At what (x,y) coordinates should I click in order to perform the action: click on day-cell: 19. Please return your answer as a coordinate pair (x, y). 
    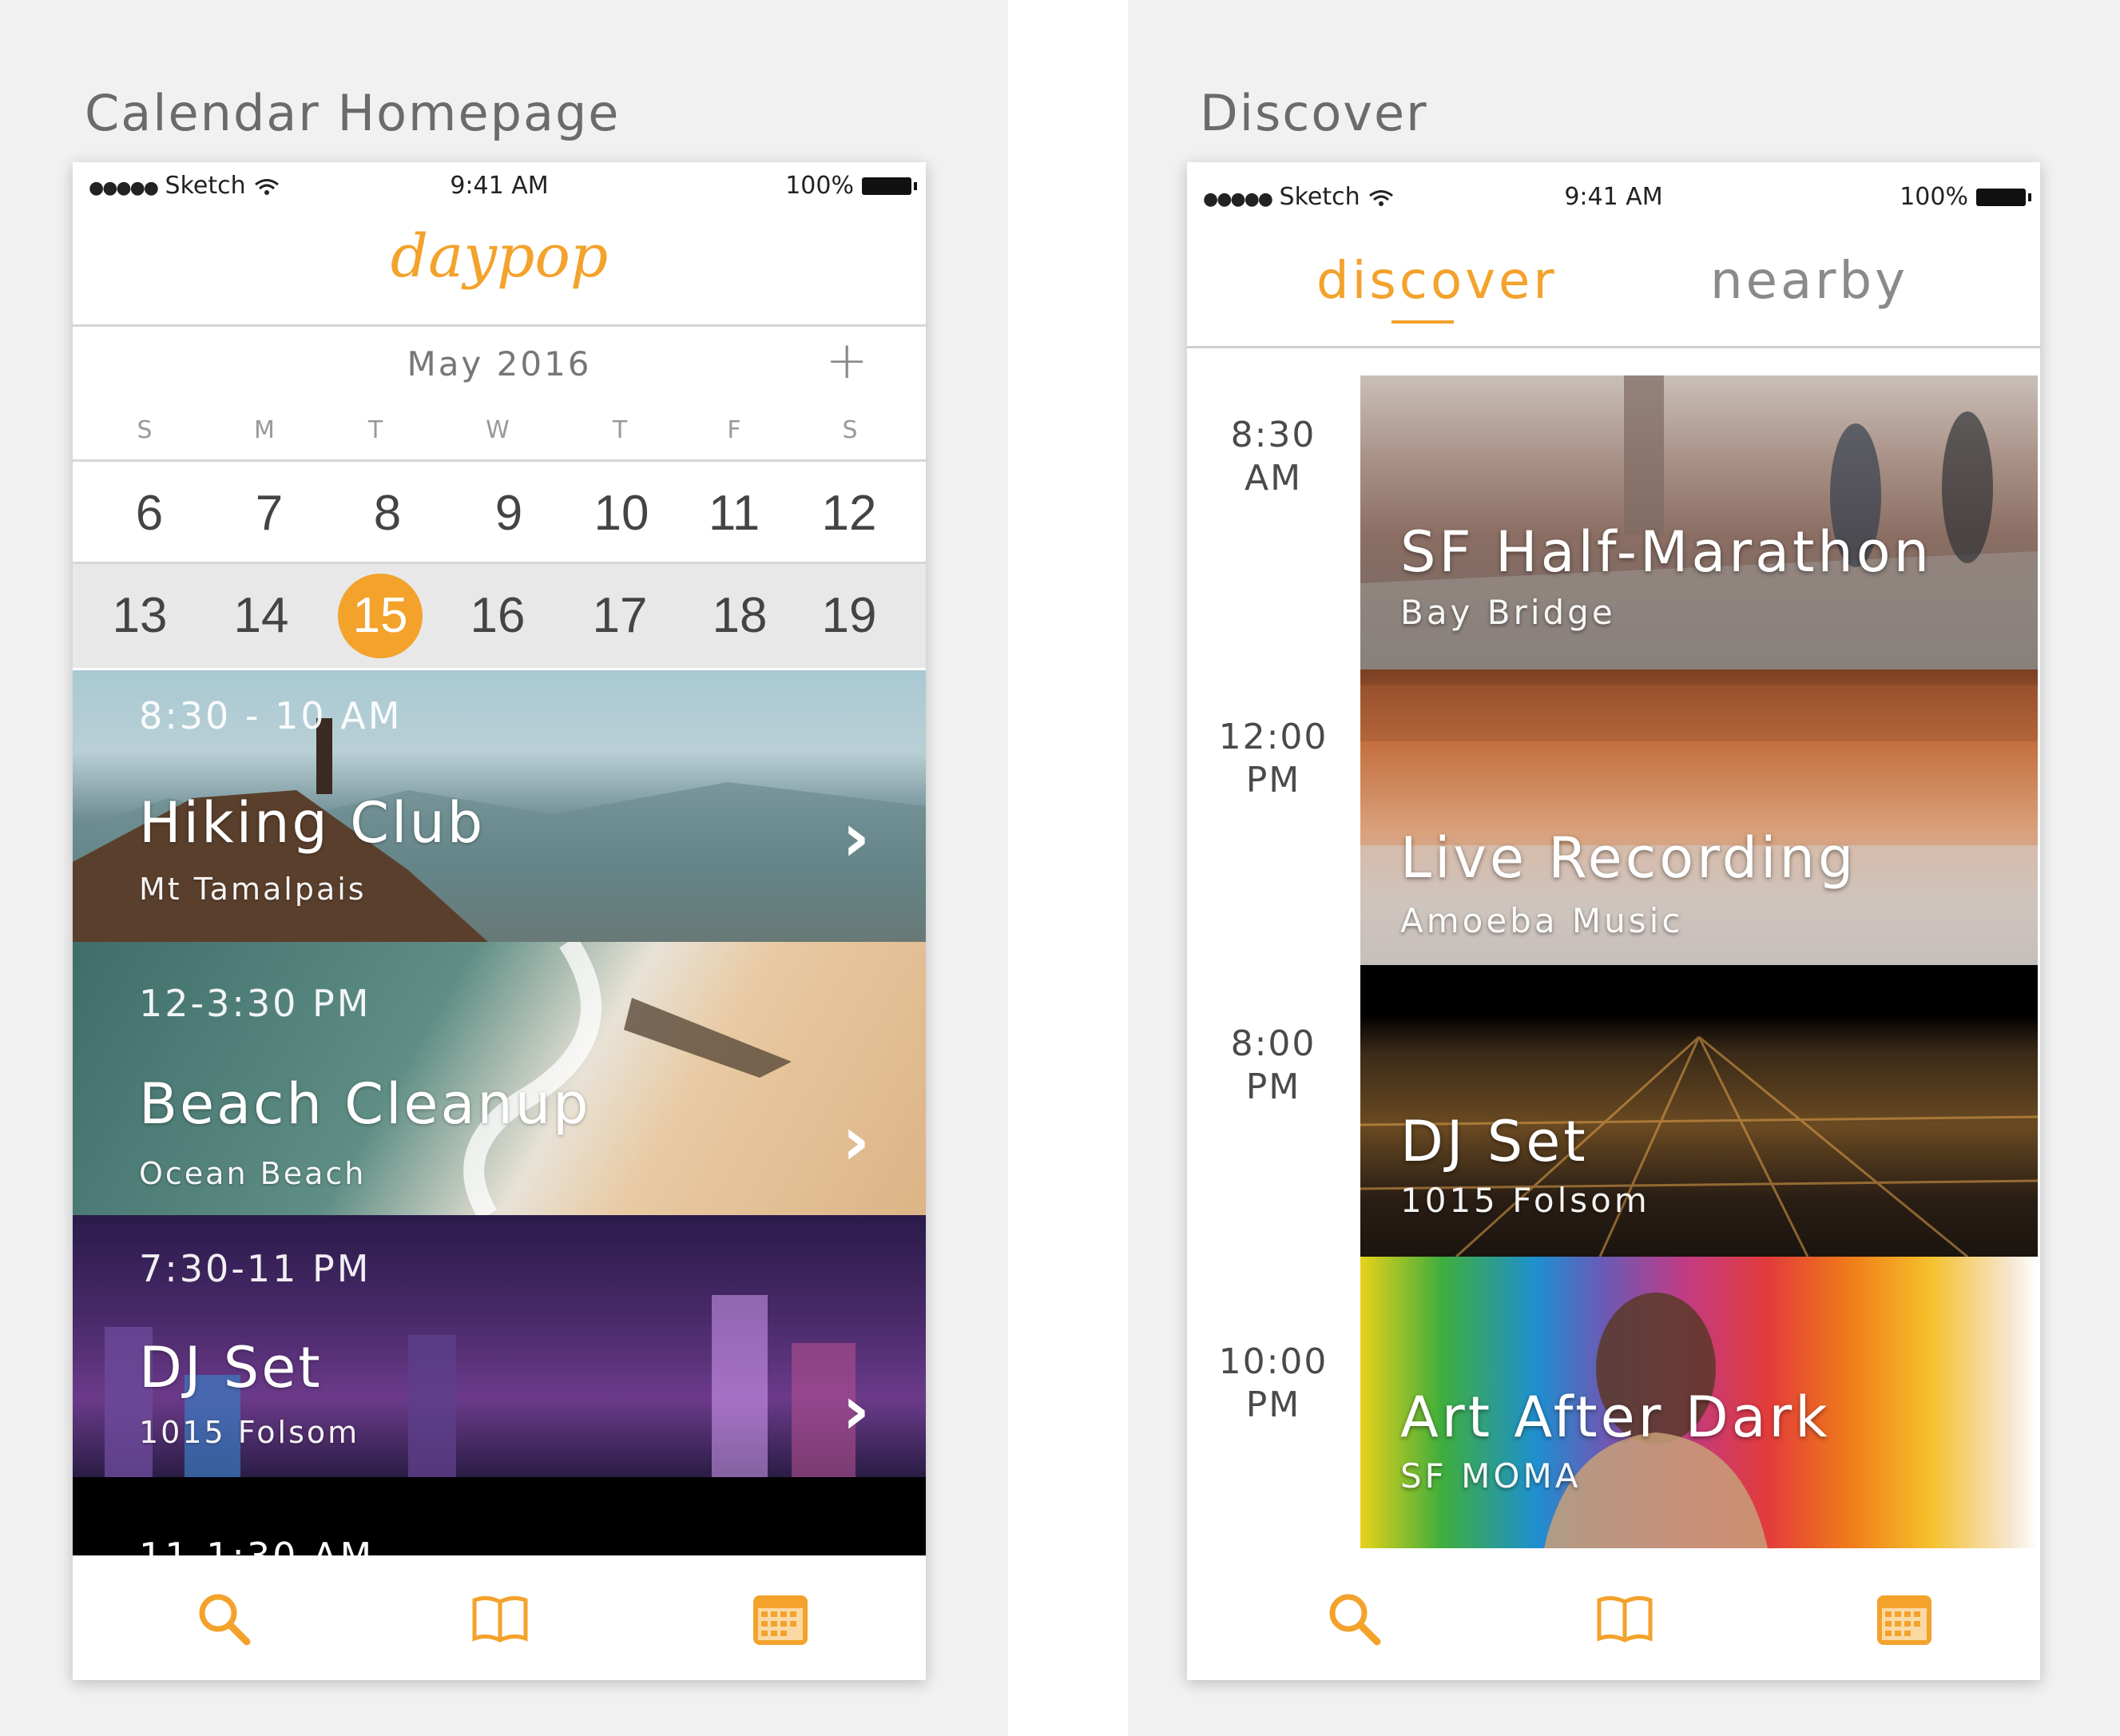
    Looking at the image, I should click on (849, 616).